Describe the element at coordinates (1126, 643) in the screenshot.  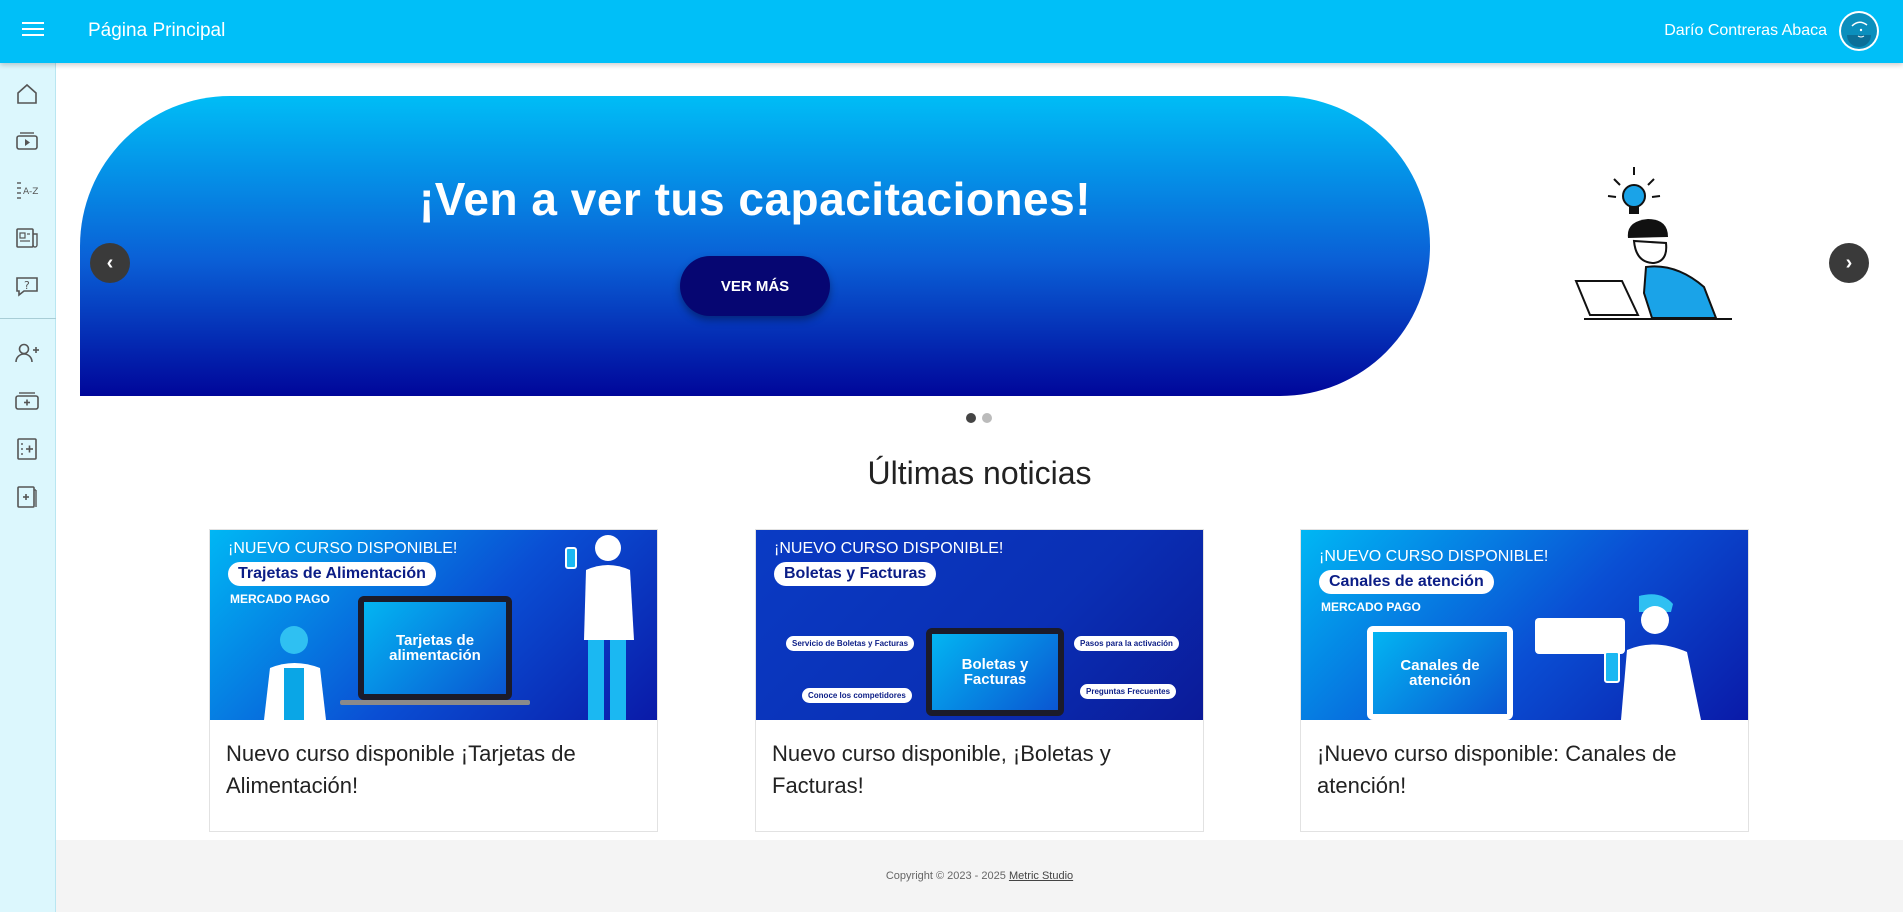
I see `thumb-note: Pasos para la activación` at that location.